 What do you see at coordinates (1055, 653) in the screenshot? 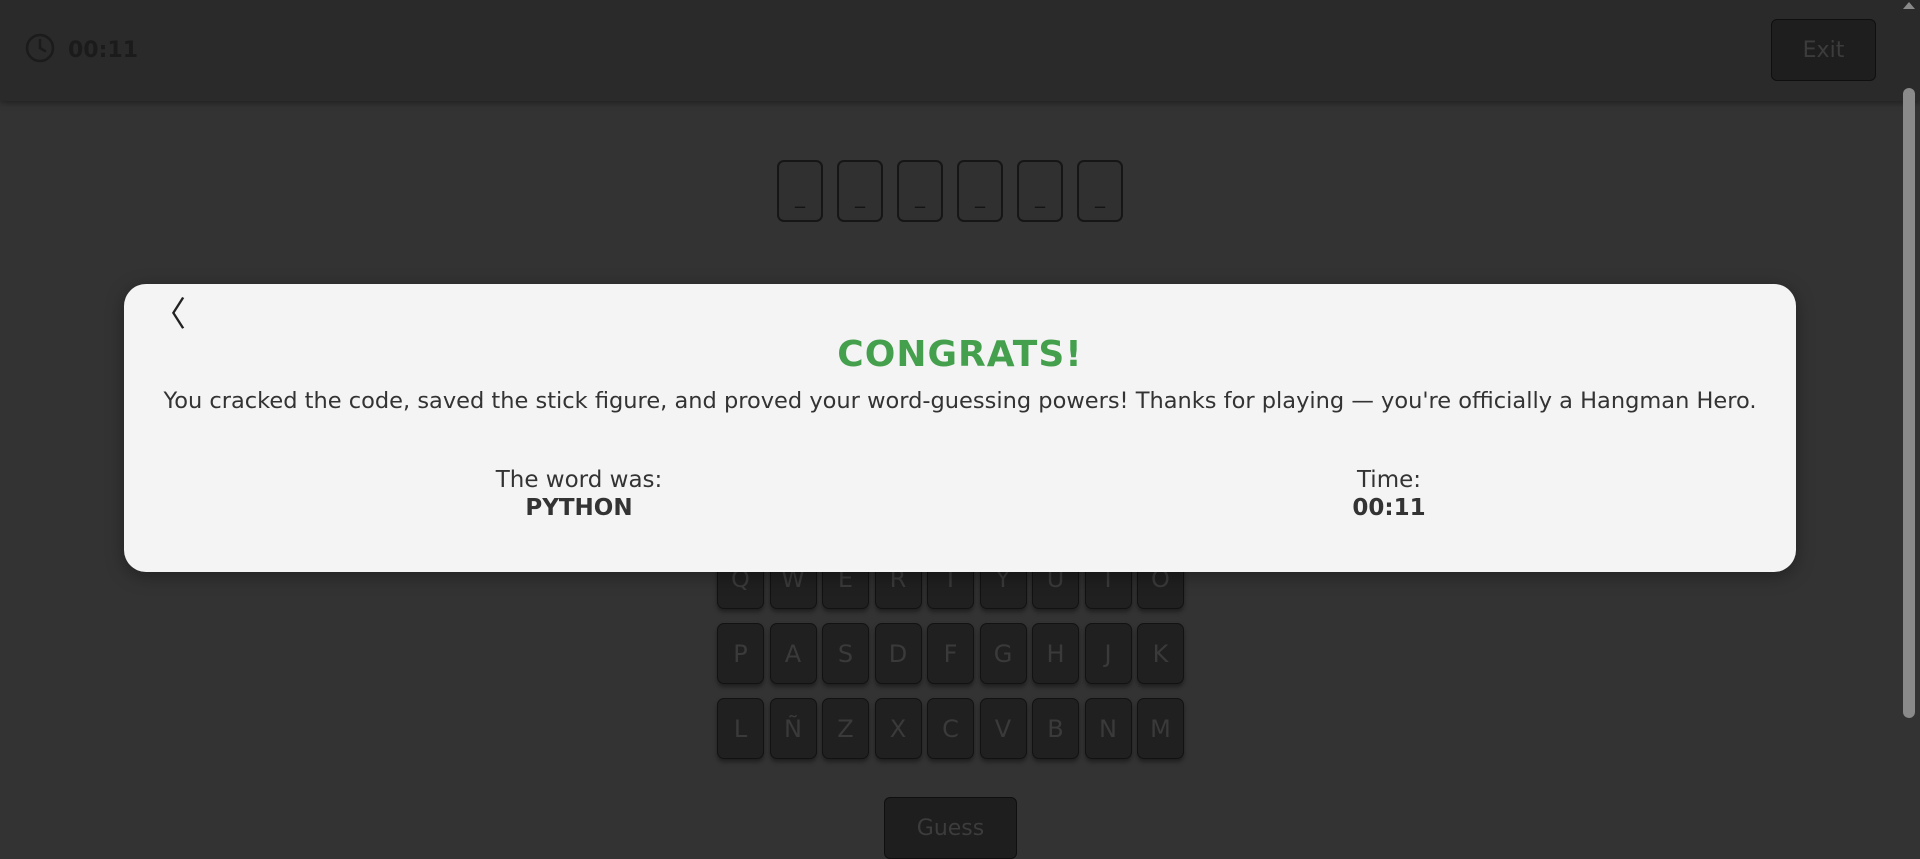
I see `key-h: H` at bounding box center [1055, 653].